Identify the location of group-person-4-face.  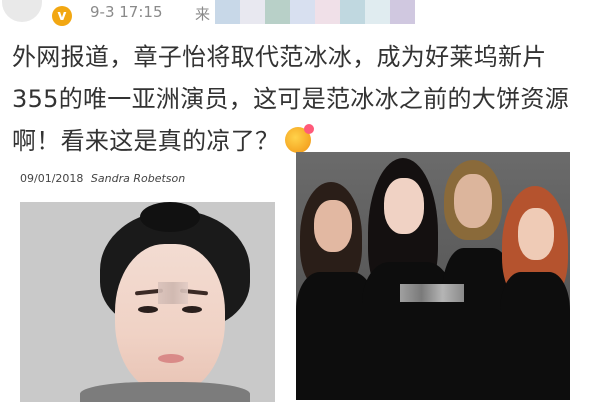
(536, 234).